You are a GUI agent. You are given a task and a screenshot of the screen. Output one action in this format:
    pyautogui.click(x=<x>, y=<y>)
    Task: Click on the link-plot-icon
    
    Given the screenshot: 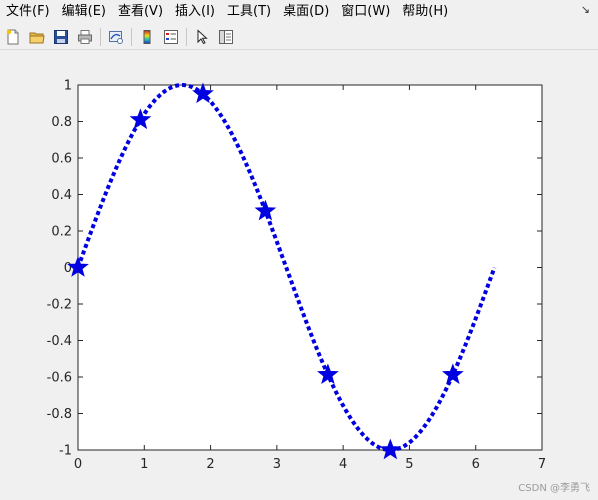 What is the action you would take?
    pyautogui.click(x=116, y=37)
    